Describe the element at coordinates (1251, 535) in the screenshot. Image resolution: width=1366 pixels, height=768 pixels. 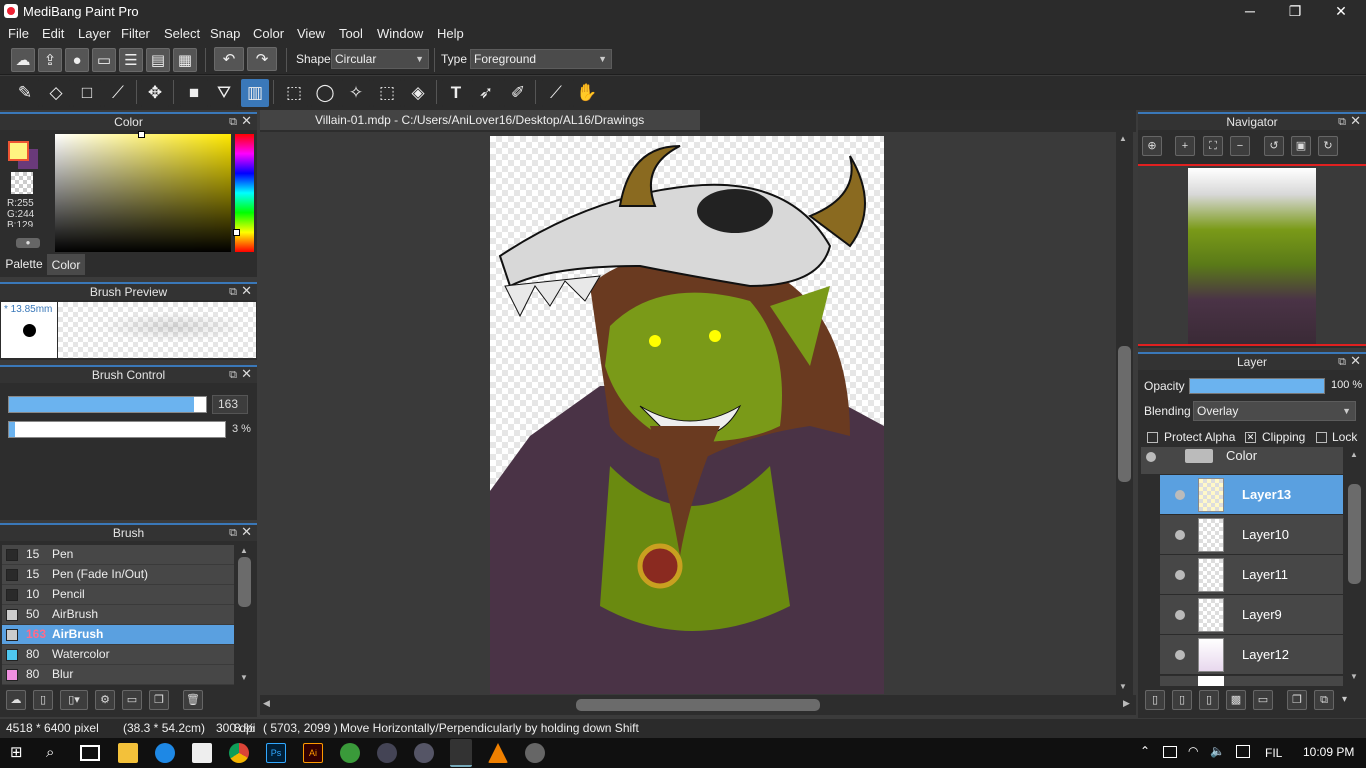
I see `layer-row: Layer10` at that location.